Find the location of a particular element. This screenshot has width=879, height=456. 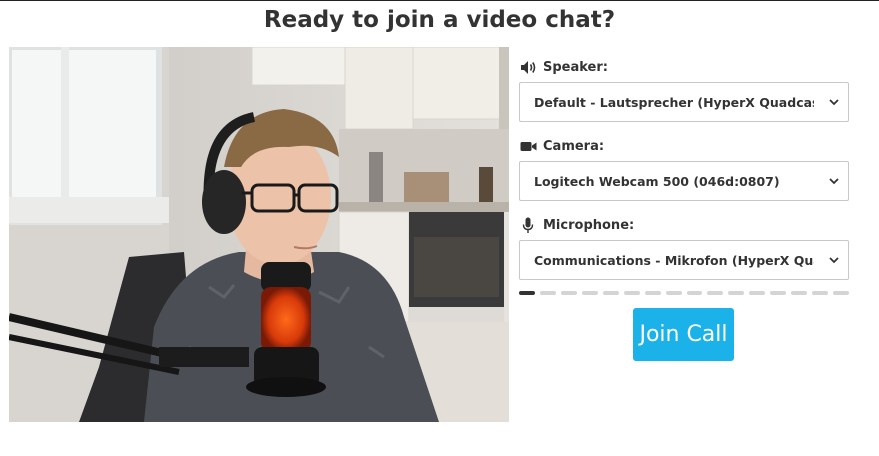

camera-group: Camera: Logitech Webcam 500 (046d:0807) is located at coordinates (684, 168).